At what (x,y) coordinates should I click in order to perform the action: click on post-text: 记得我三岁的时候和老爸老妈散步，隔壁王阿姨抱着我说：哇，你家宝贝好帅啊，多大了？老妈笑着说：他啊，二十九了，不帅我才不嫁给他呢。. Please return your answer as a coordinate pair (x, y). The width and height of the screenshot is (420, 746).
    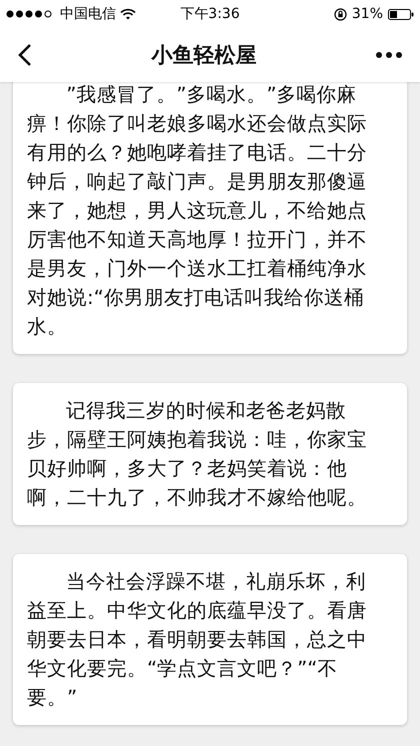
    Looking at the image, I should click on (197, 454).